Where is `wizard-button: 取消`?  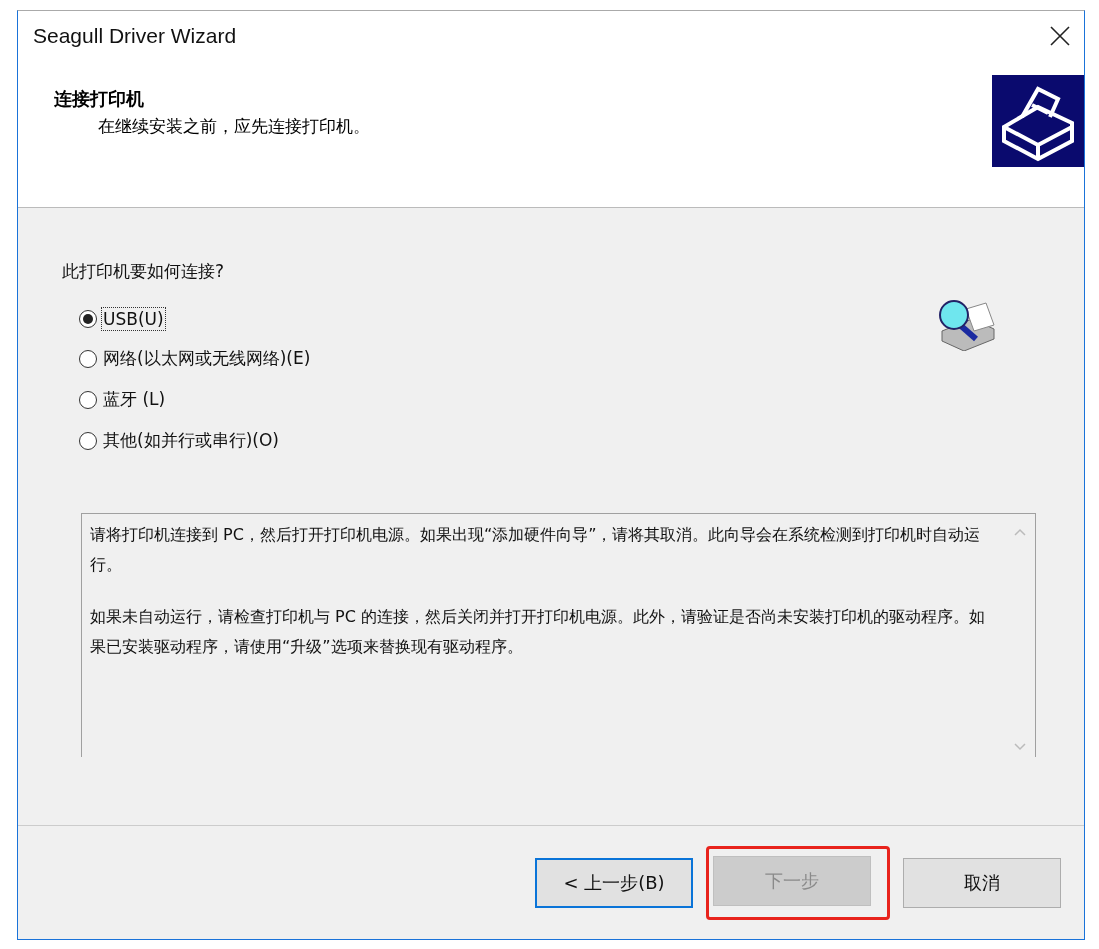 wizard-button: 取消 is located at coordinates (982, 882).